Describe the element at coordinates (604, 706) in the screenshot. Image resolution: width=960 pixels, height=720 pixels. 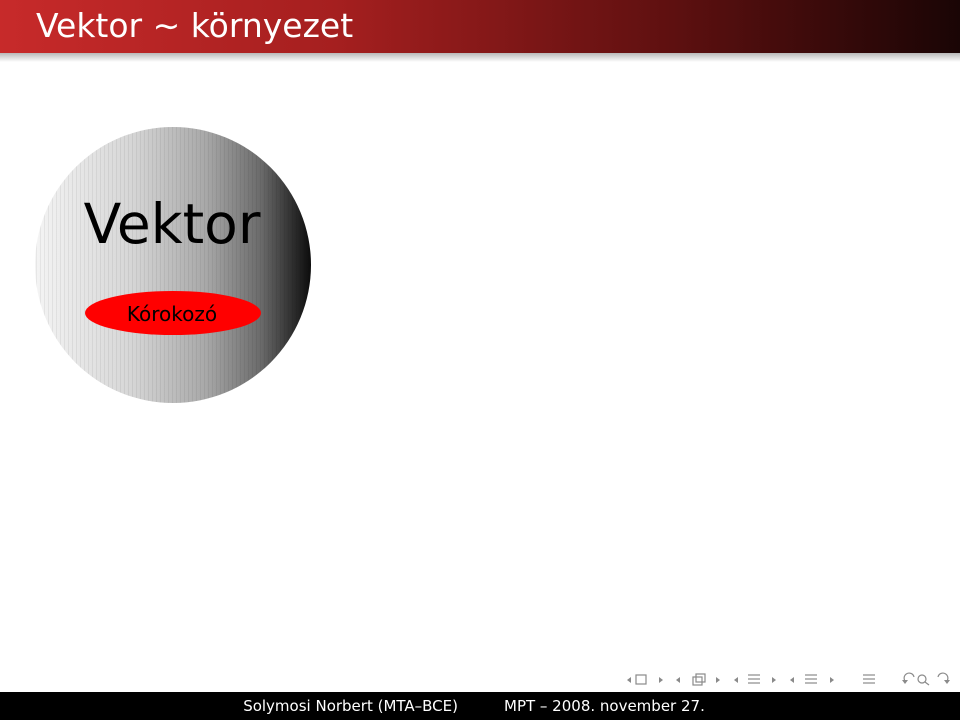
I see `footer-event: MPT – 2008. november 27.` at that location.